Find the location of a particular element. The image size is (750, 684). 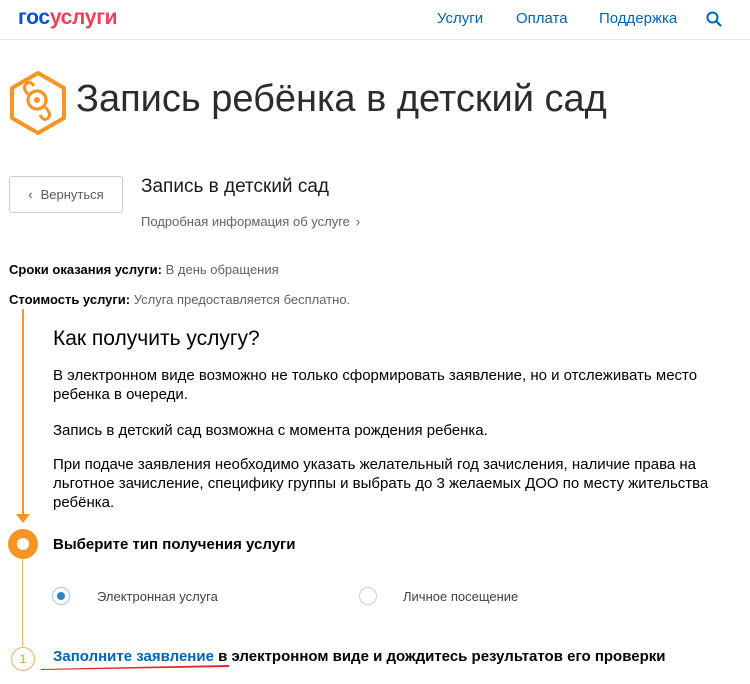

back-button-label: Вернуться is located at coordinates (72, 194).